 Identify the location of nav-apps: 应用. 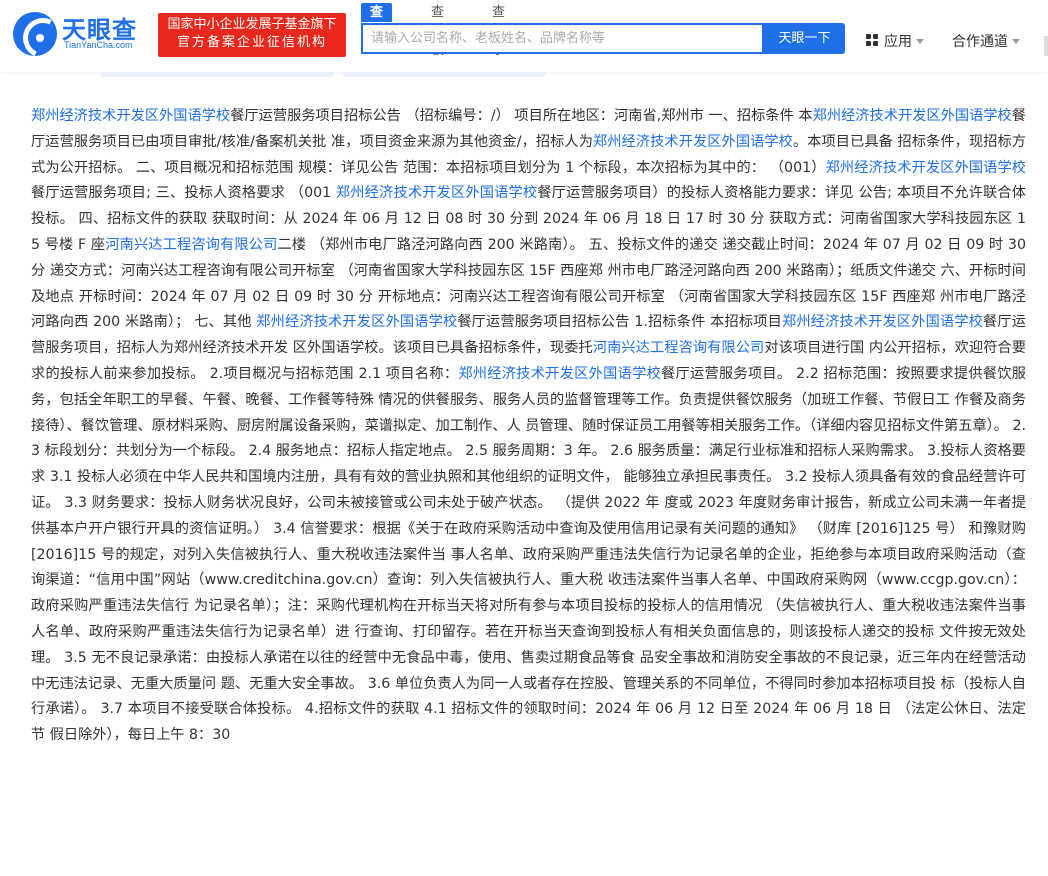
(895, 41).